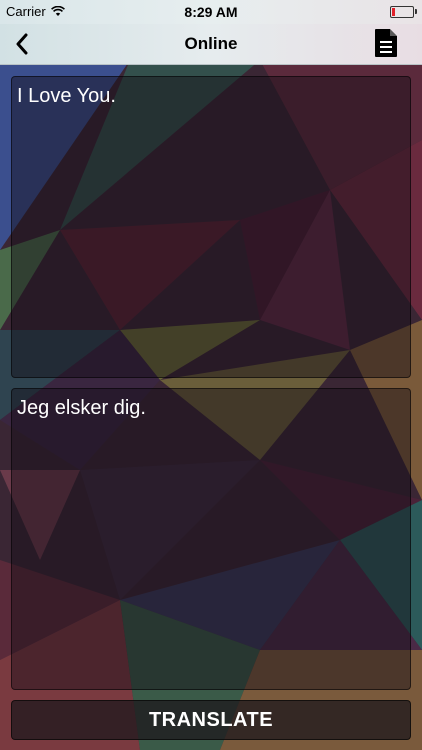 The width and height of the screenshot is (422, 750). I want to click on document-icon, so click(386, 43).